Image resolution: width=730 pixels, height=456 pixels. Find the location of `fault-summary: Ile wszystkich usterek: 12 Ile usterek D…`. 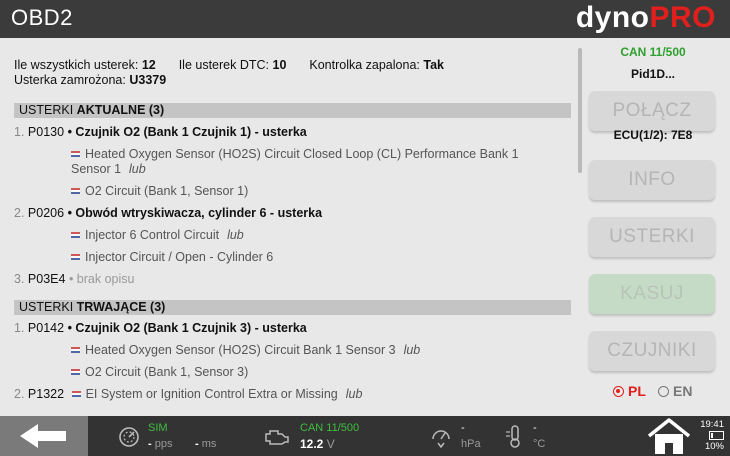

fault-summary: Ile wszystkich usterek: 12 Ile usterek D… is located at coordinates (229, 73).